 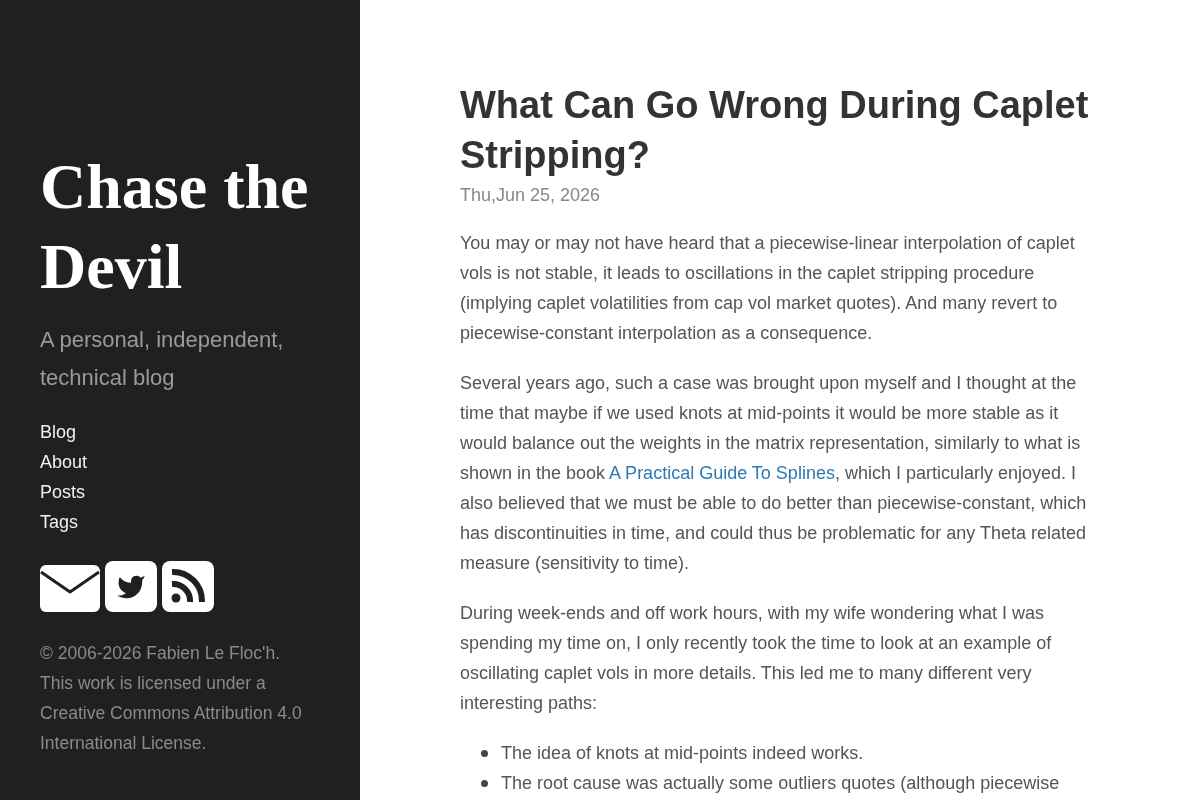 I want to click on paragraph: Several years ago, such a case was brought upon myself and I thought at the time that maybe if we used knots at mid-points it would be more stable as it would balance out the weights in the matrix representation, similarly to what is shown in the book A Practical Guide To Splines, which I particularly enjoyed. I also believed that we must be able to do better than piecewise-constant, which has discontinuities in time, and could thus be problematic for any Theta related measure (sensitivity to time)., so click(x=774, y=473).